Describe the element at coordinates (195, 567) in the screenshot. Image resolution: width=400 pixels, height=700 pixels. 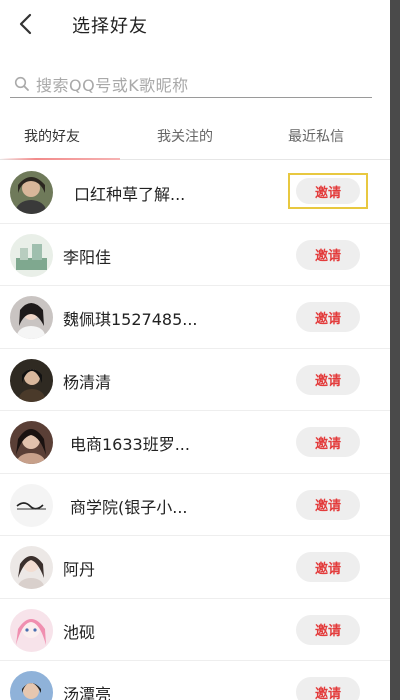
I see `list-item: 阿丹 邀请` at that location.